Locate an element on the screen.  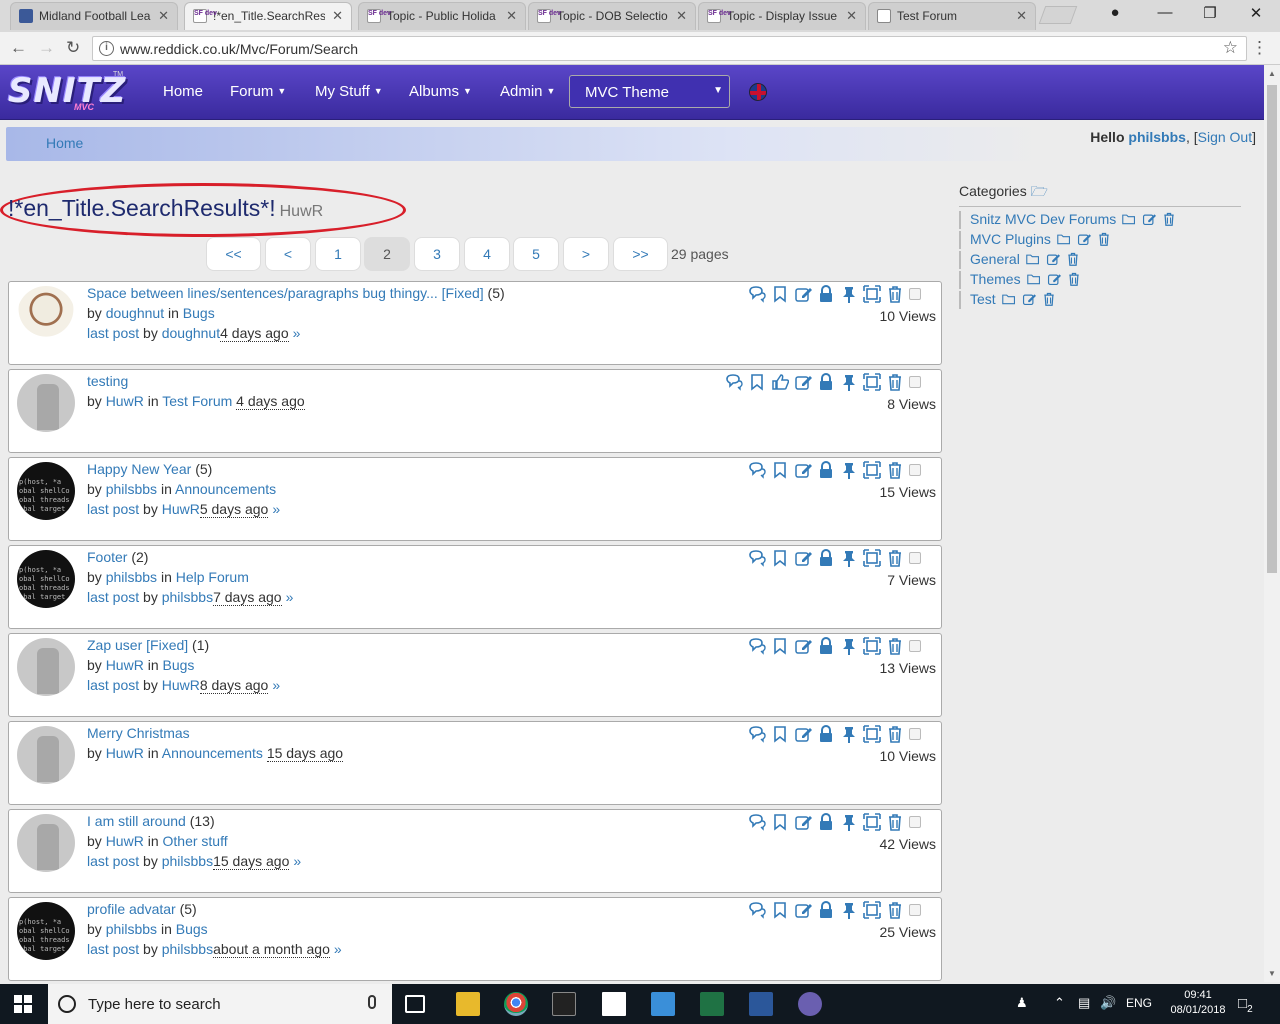
nav-home: Home is located at coordinates (183, 91).